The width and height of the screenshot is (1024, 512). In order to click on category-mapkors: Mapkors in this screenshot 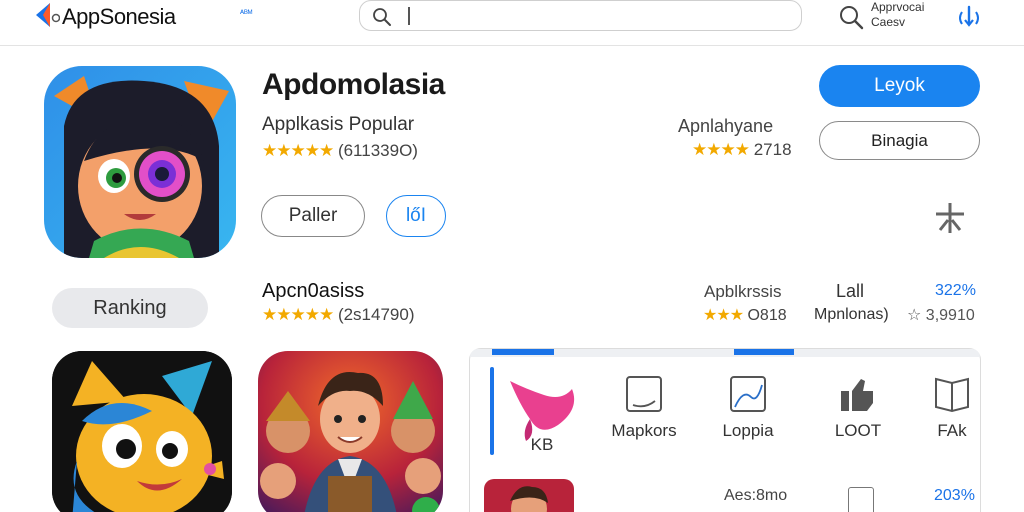, I will do `click(644, 414)`.